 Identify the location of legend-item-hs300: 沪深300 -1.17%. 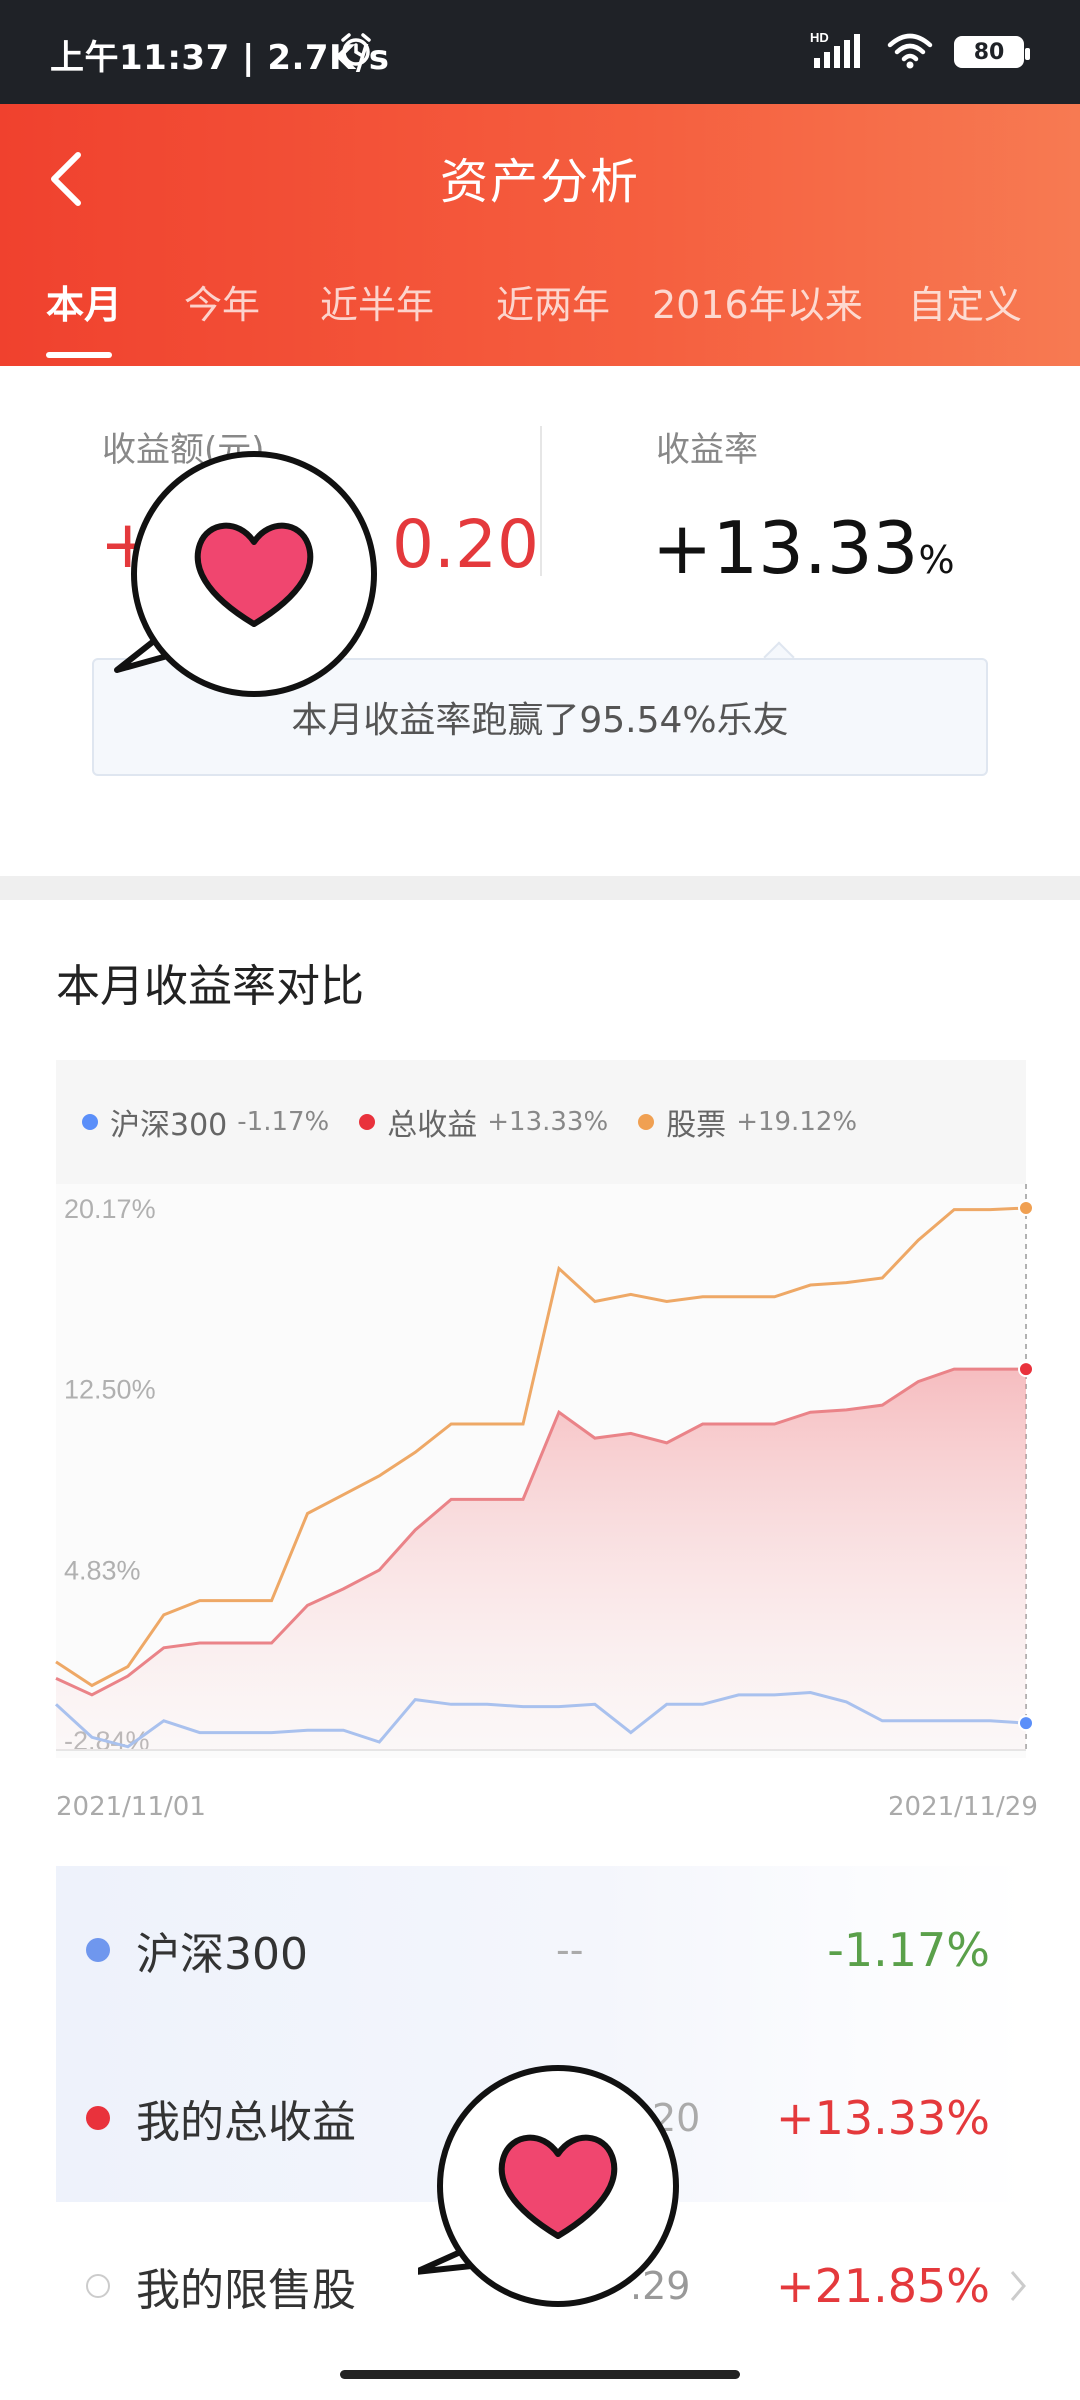
(205, 1122).